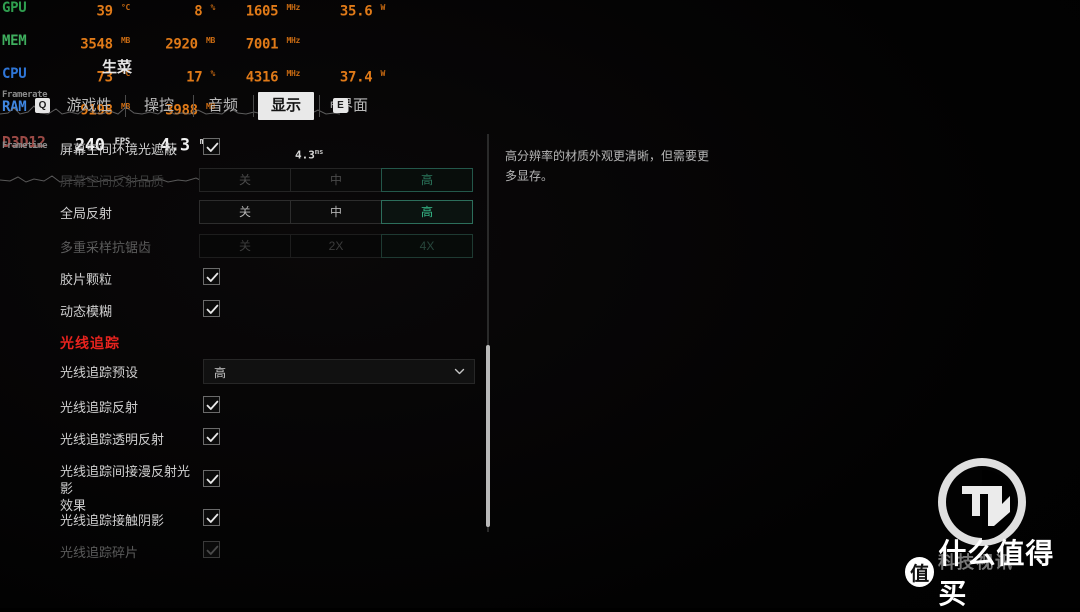 The image size is (1080, 612). What do you see at coordinates (99, 407) in the screenshot?
I see `setting-label: 光线追踪反射` at bounding box center [99, 407].